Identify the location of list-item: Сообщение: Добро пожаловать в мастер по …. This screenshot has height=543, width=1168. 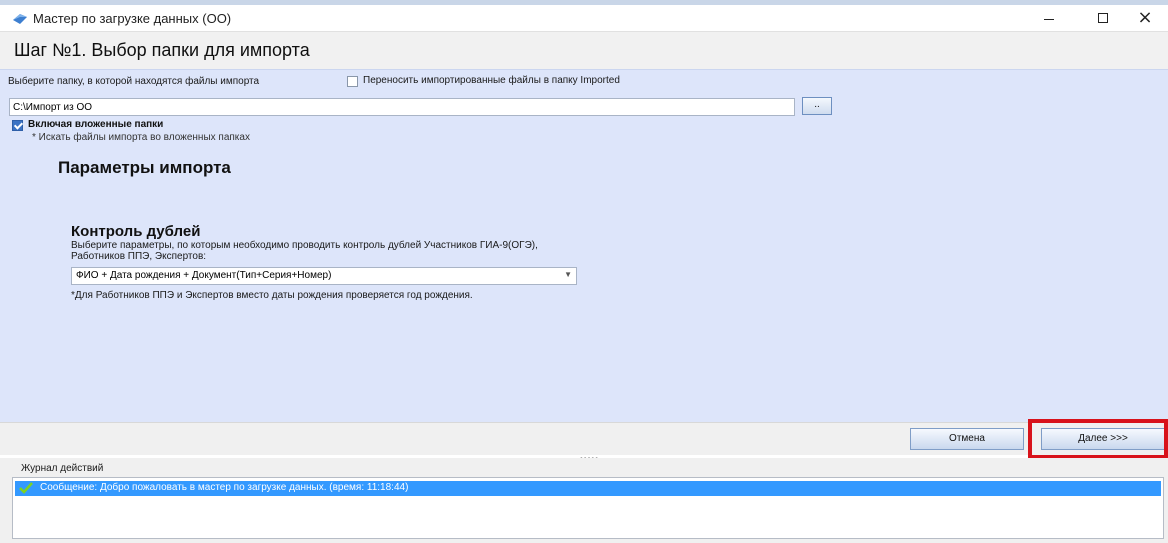
(588, 488).